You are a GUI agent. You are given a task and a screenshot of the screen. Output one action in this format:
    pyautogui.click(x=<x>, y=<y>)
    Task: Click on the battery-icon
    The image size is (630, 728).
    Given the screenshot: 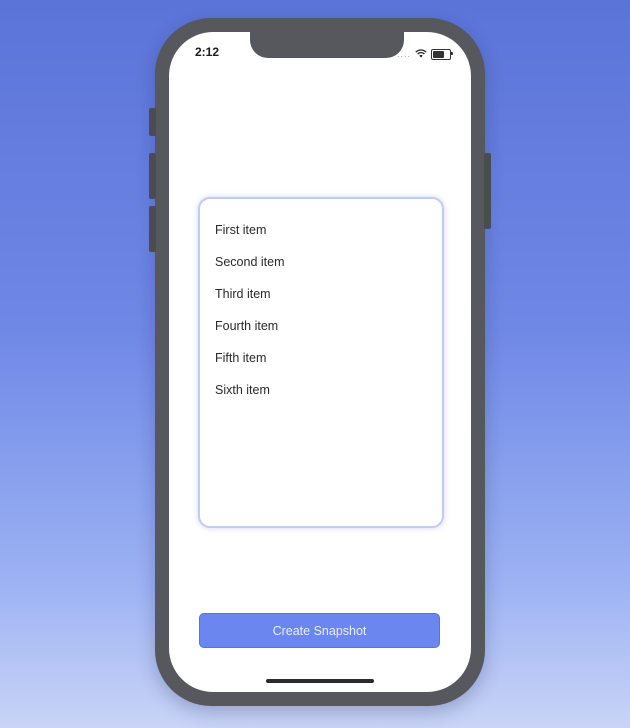 What is the action you would take?
    pyautogui.click(x=442, y=54)
    